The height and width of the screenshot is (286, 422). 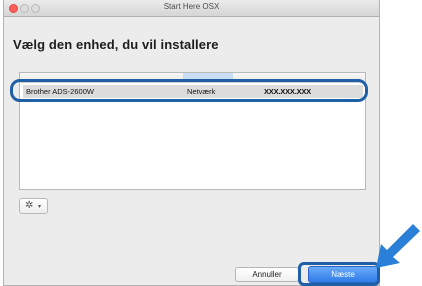 I want to click on gear-icon: ✲, so click(x=29, y=205).